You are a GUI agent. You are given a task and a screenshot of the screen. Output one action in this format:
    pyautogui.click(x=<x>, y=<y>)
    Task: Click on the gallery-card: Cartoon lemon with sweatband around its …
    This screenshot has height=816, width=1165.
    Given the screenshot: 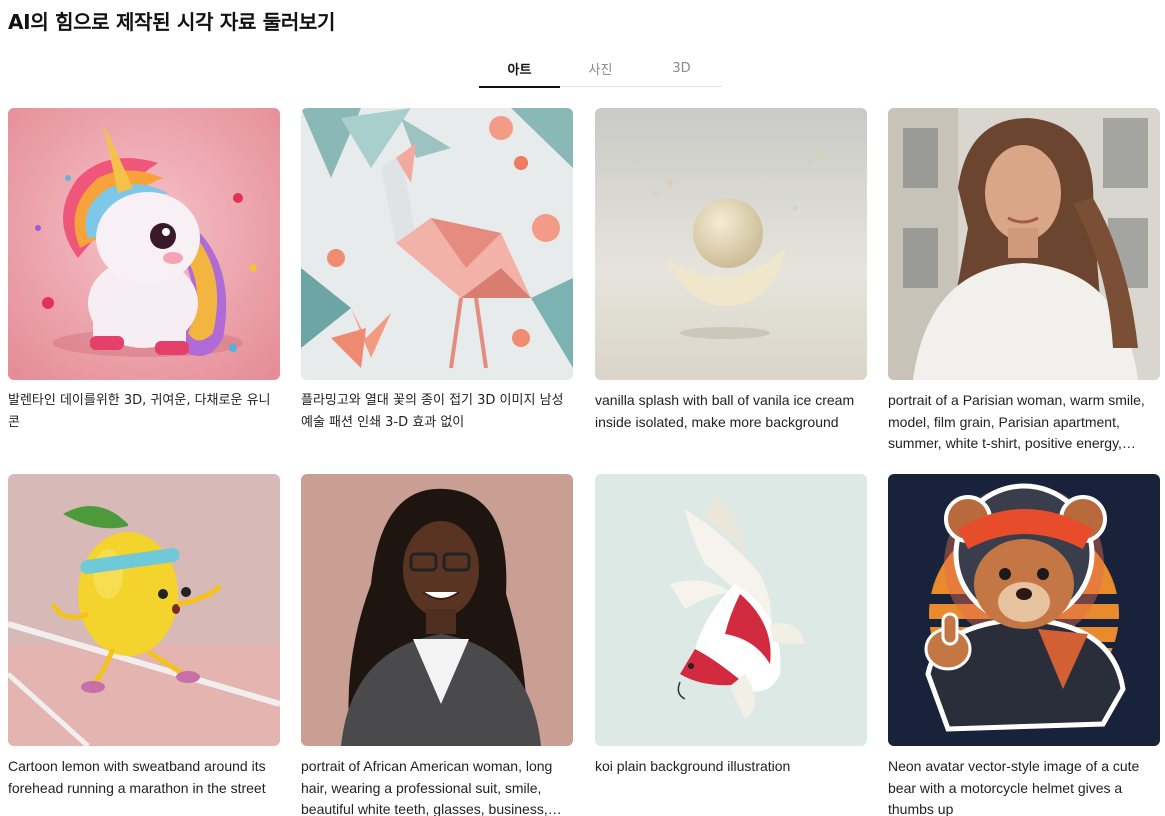 What is the action you would take?
    pyautogui.click(x=144, y=636)
    